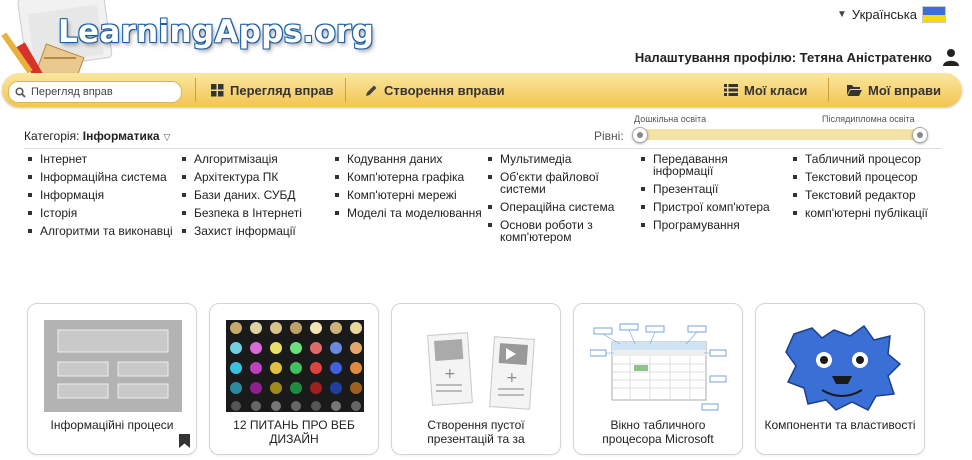 The height and width of the screenshot is (460, 972). I want to click on level-max-label: Післядипломна освіта, so click(868, 119).